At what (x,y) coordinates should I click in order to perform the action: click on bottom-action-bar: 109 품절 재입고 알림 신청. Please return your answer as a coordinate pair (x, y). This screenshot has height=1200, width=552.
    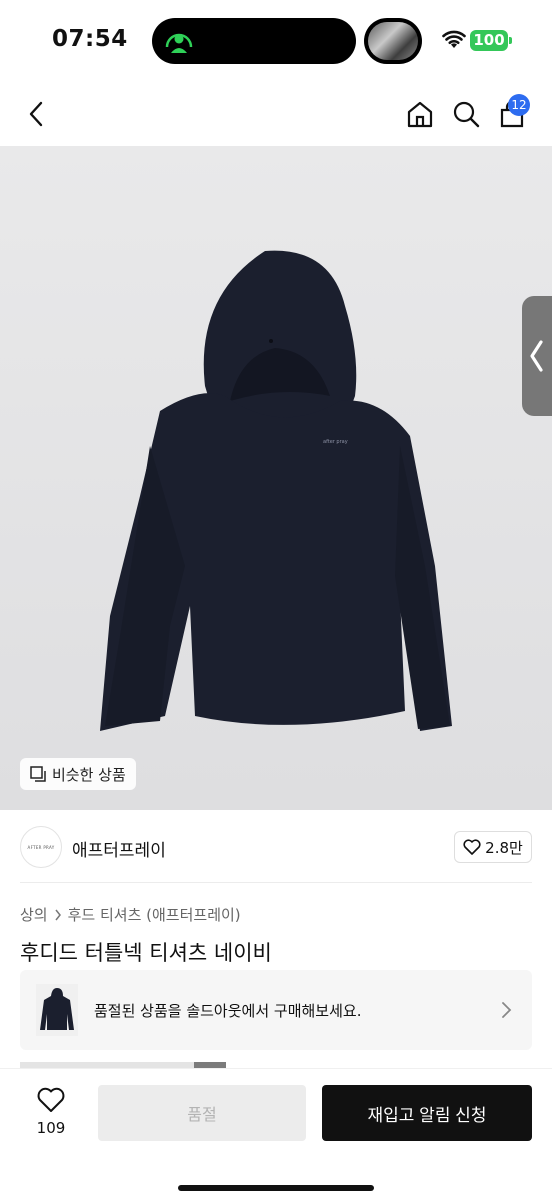
    Looking at the image, I should click on (276, 1134).